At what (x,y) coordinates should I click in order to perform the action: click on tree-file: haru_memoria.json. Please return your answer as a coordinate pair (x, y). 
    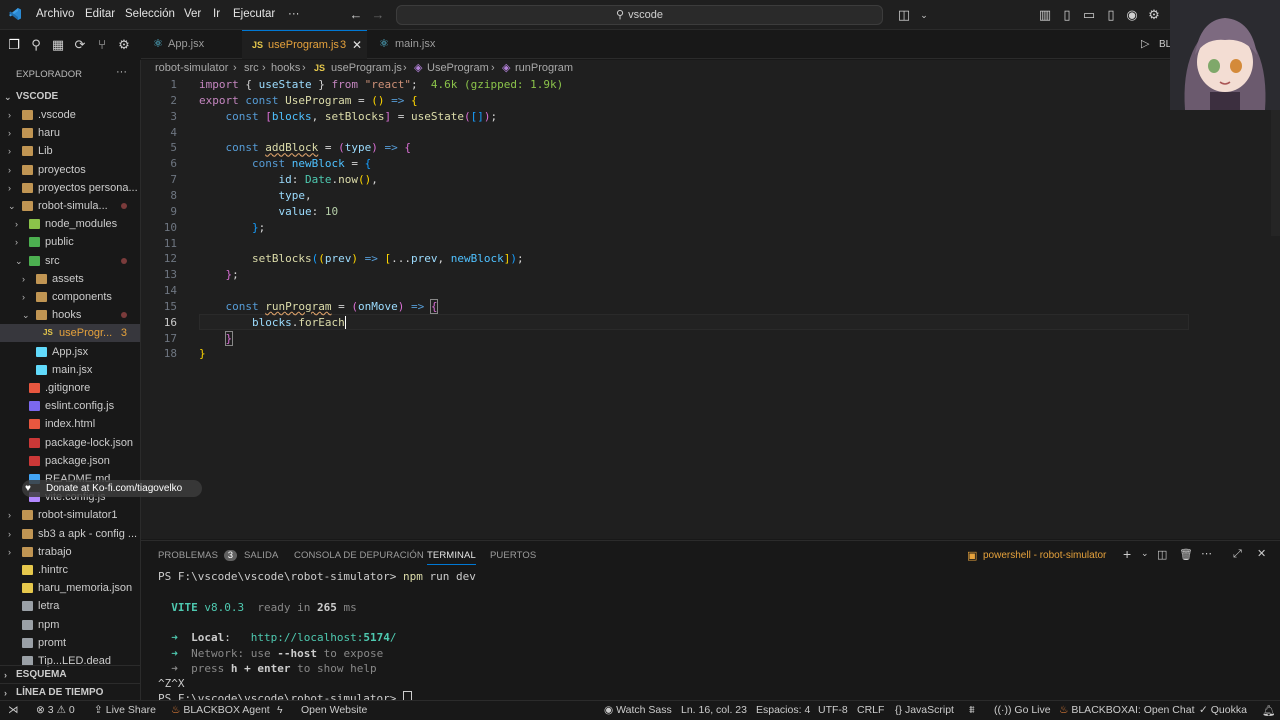
    Looking at the image, I should click on (70, 588).